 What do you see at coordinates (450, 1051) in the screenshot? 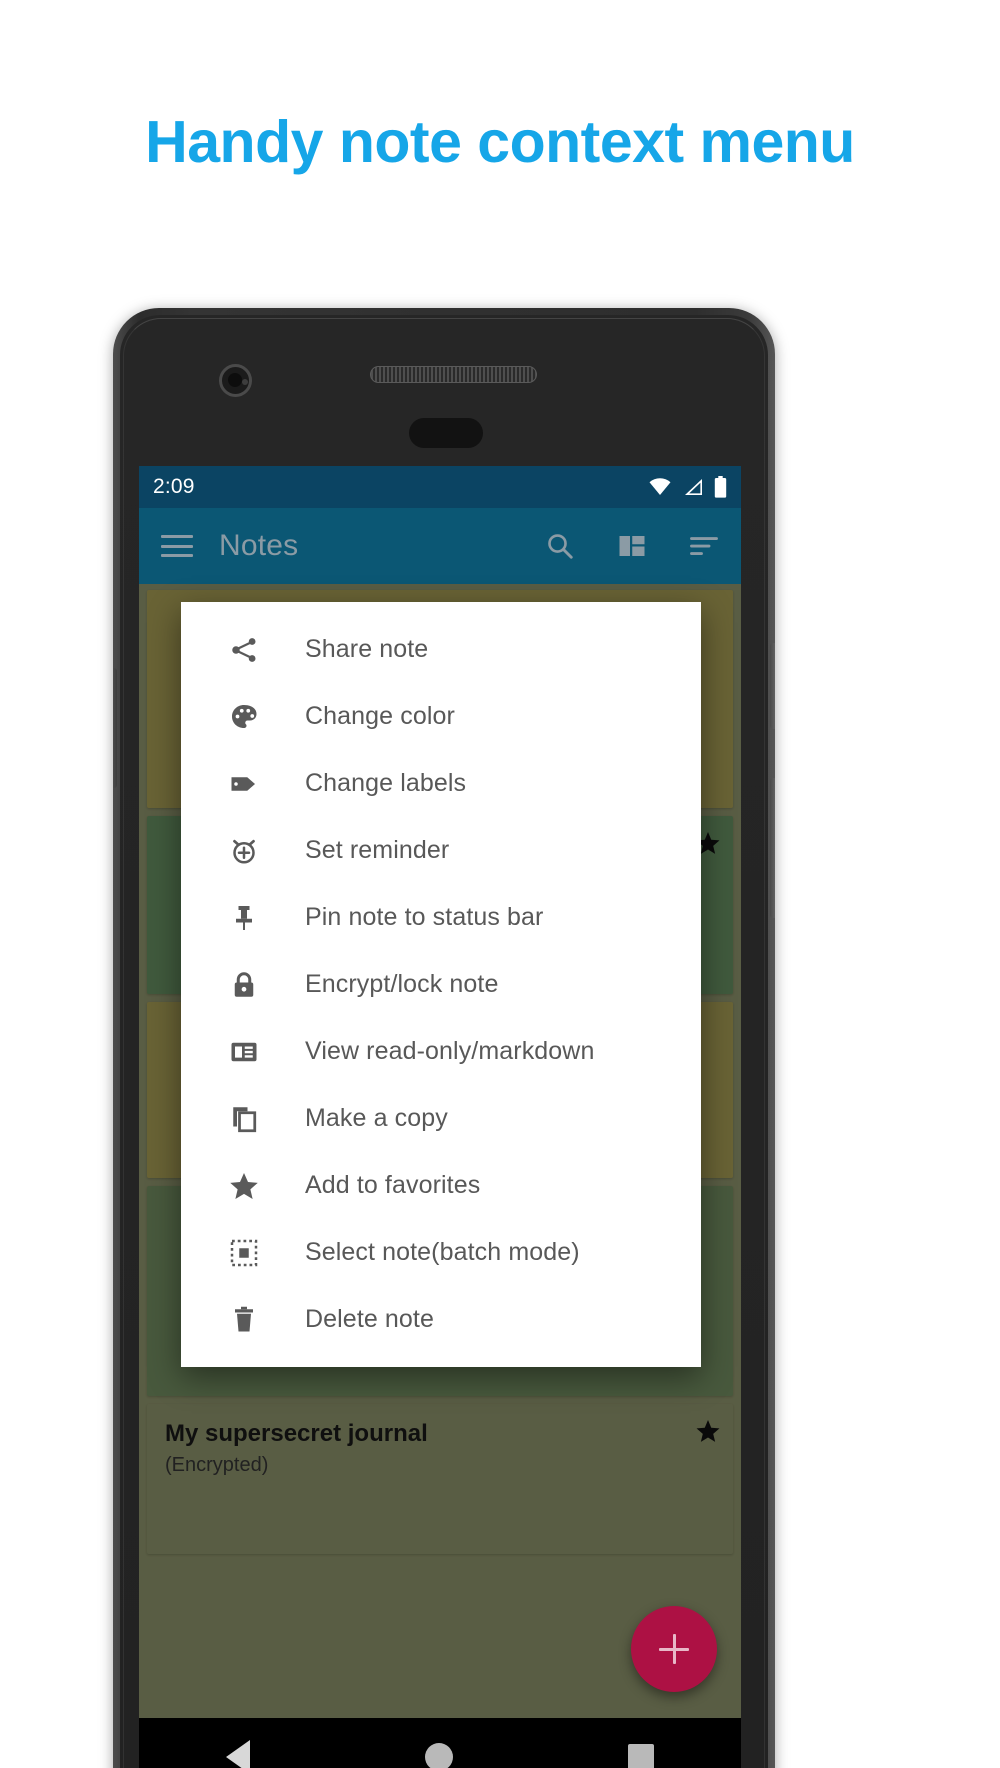
I see `menu-item-label: View read-only/markdown` at bounding box center [450, 1051].